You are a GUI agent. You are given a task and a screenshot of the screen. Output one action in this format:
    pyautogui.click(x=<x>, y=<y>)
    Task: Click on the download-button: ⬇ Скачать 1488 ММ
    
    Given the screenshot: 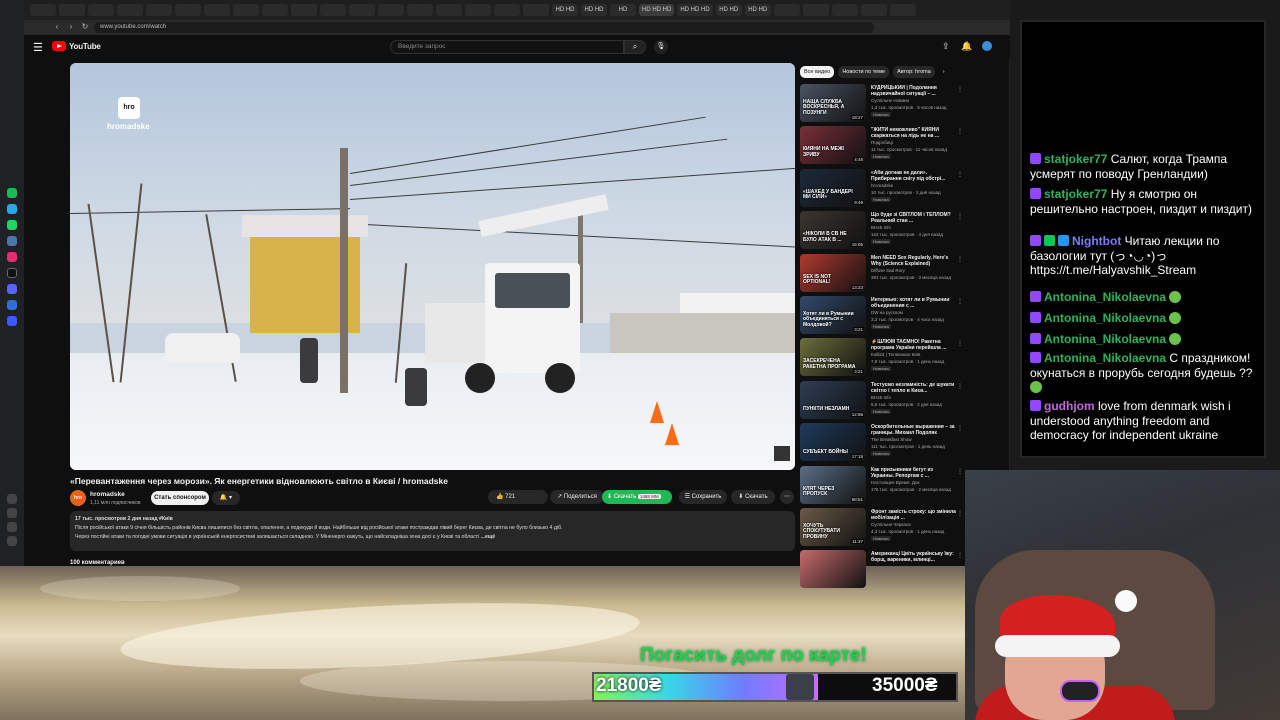 What is the action you would take?
    pyautogui.click(x=637, y=497)
    